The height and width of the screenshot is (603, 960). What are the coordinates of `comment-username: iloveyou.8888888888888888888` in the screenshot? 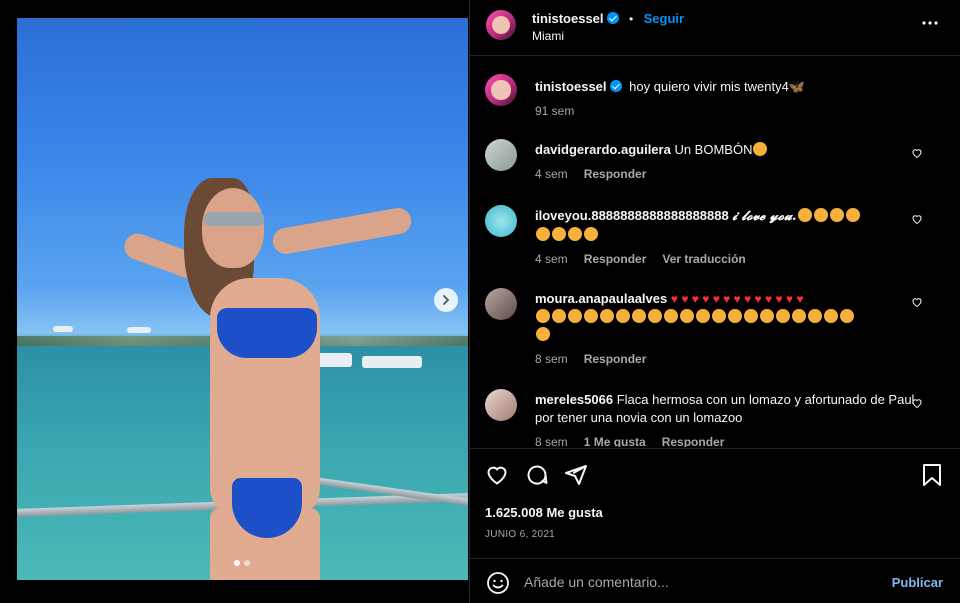 It's located at (632, 215).